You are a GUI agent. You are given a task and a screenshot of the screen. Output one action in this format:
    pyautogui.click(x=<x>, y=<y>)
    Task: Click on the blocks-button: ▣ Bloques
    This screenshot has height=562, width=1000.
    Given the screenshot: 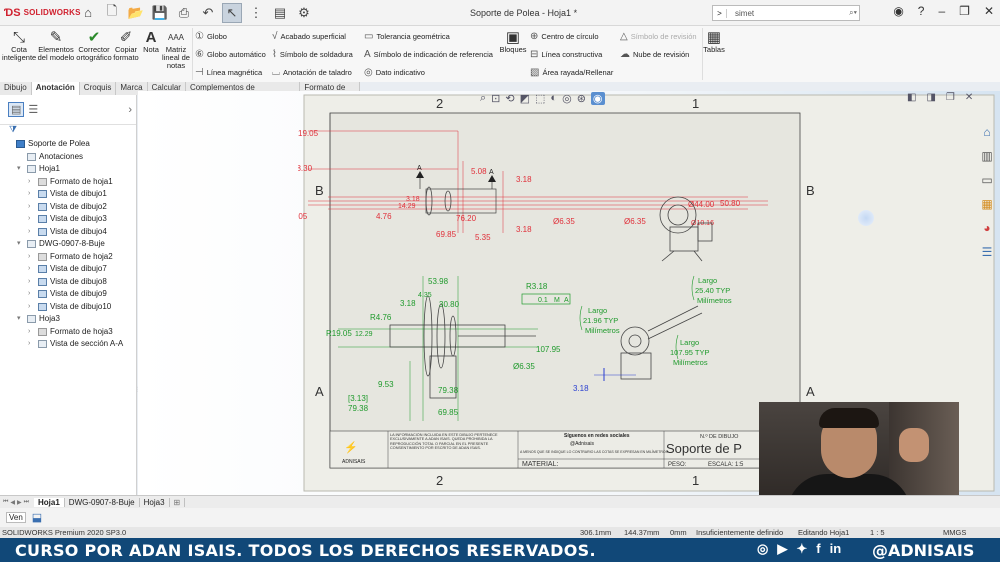 What is the action you would take?
    pyautogui.click(x=513, y=41)
    